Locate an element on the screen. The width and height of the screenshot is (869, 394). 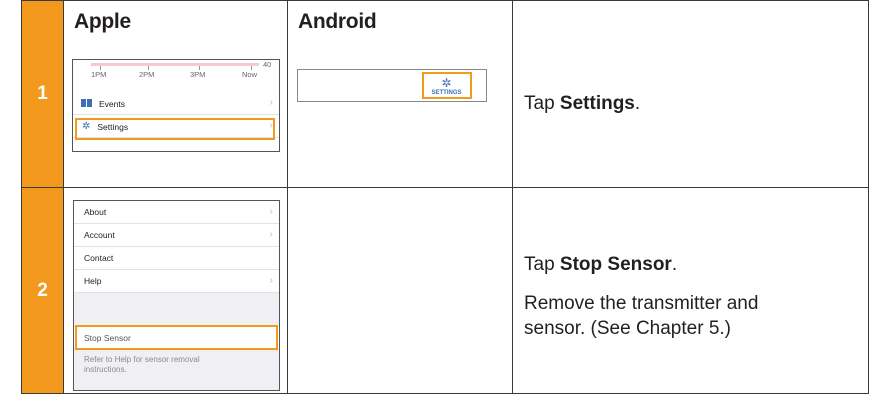
apple-screenshot-settings: 40 1PM 2PM 3PM Now Events › ✲ Settings › is located at coordinates (176, 105).